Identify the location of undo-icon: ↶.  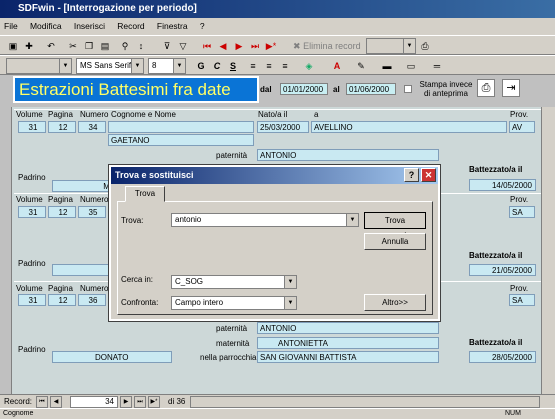
(51, 46).